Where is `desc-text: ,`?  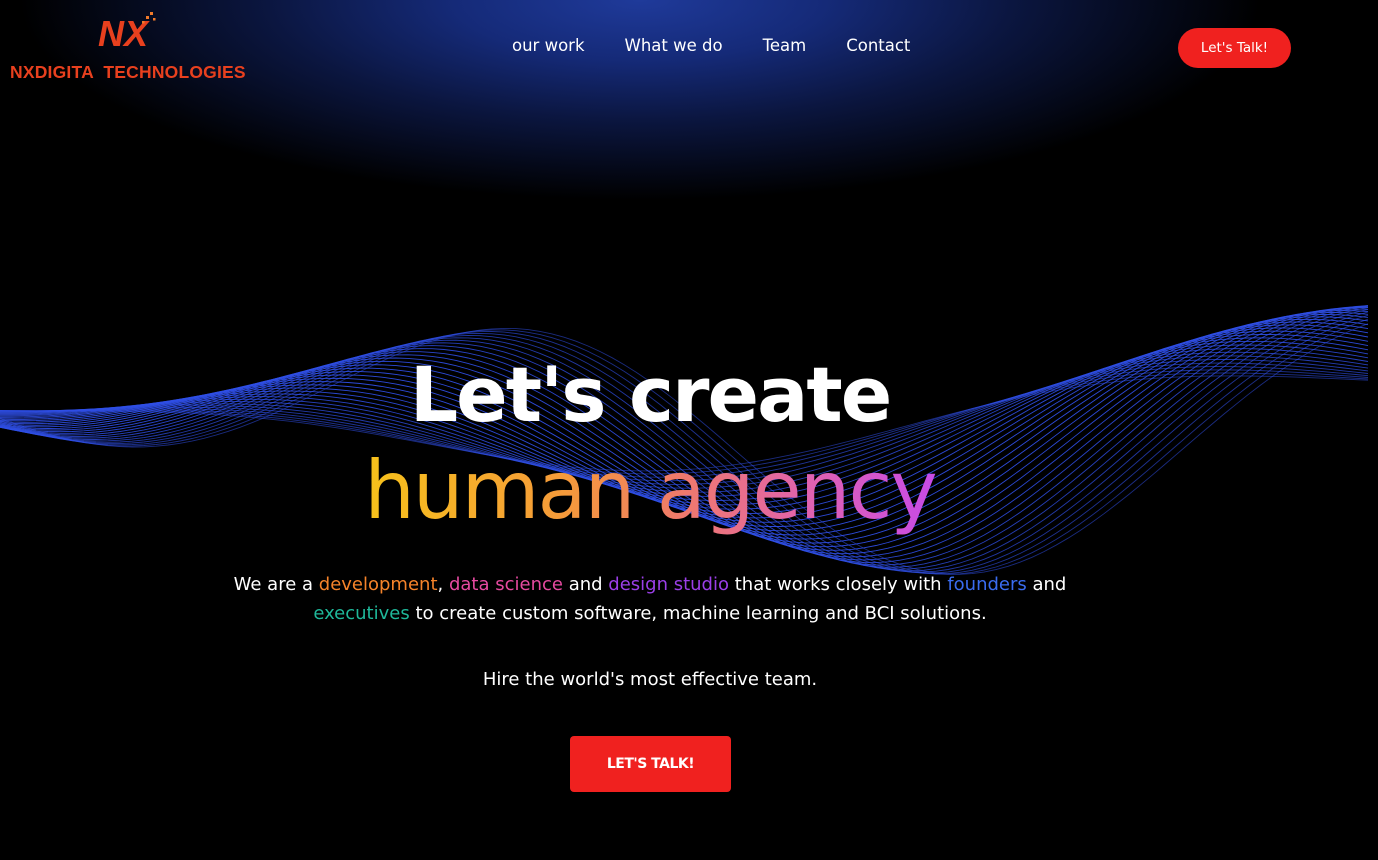 desc-text: , is located at coordinates (443, 584).